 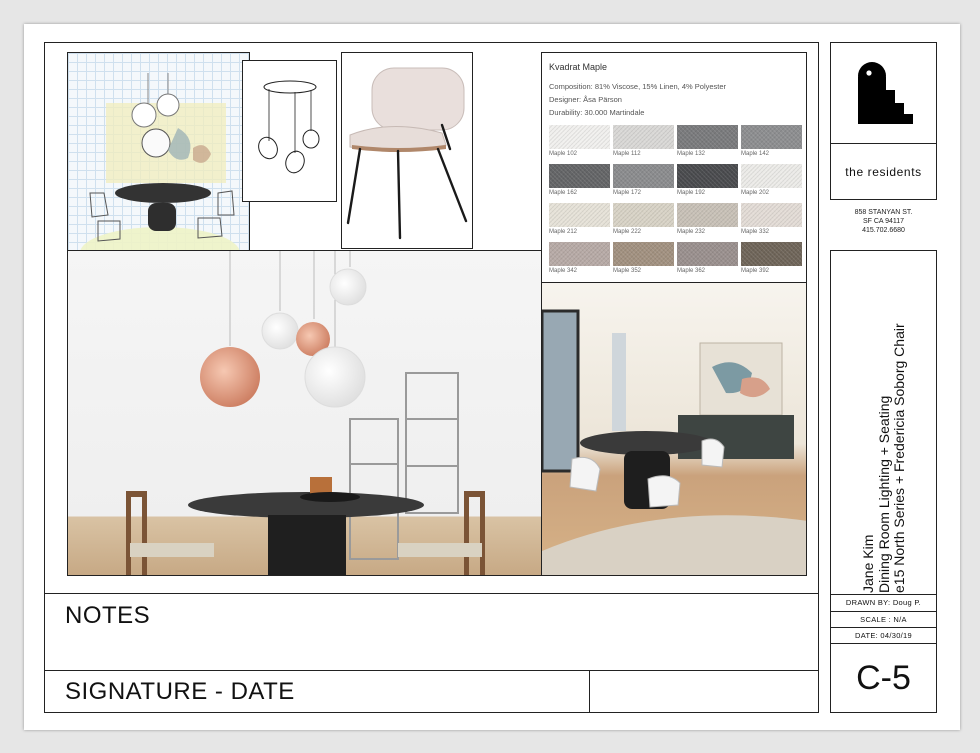 I want to click on fabric-swatch: Maple 132, so click(x=707, y=144).